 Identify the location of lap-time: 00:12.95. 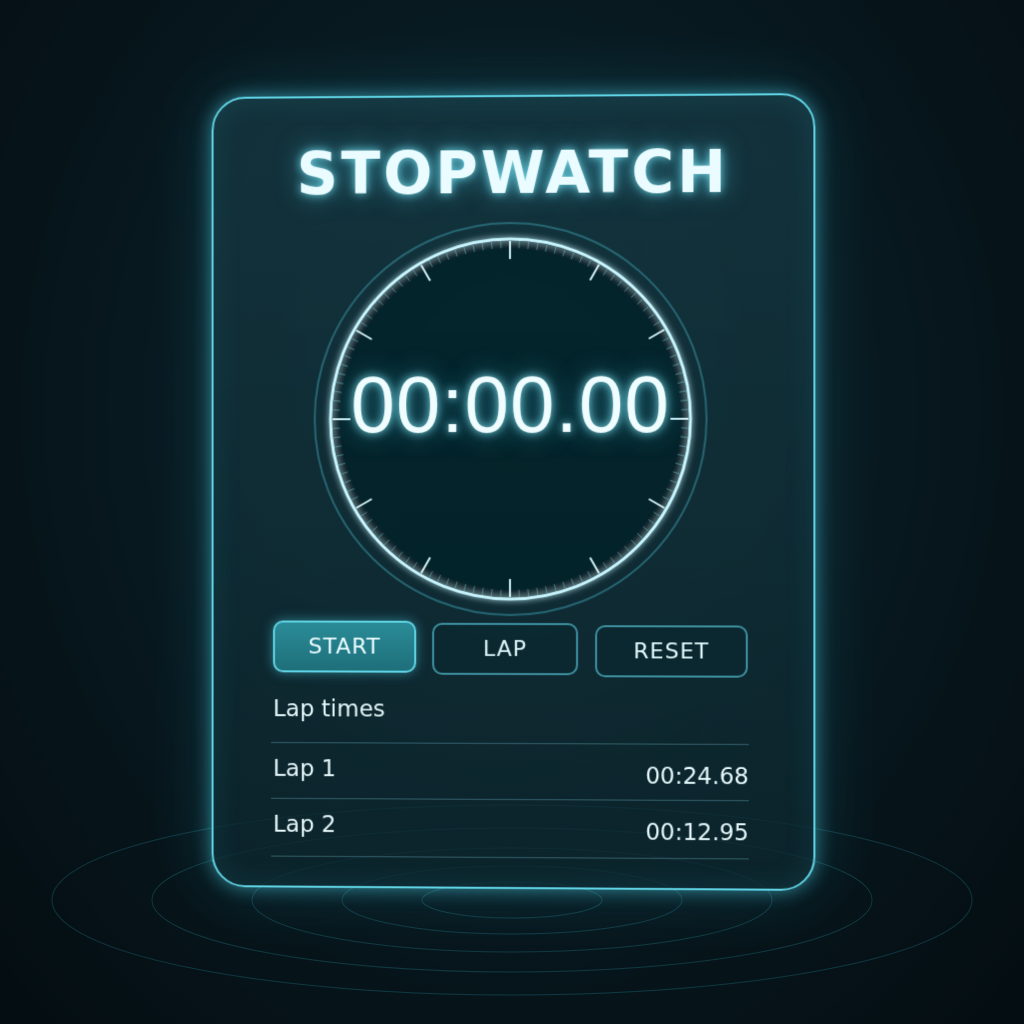
(697, 833).